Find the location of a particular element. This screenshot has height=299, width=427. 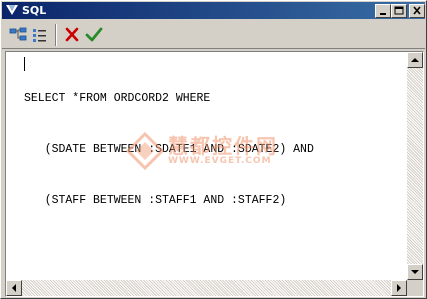

code-line: (STAFF BETWEEN :STAFF1 AND :STAFF2) is located at coordinates (155, 200).